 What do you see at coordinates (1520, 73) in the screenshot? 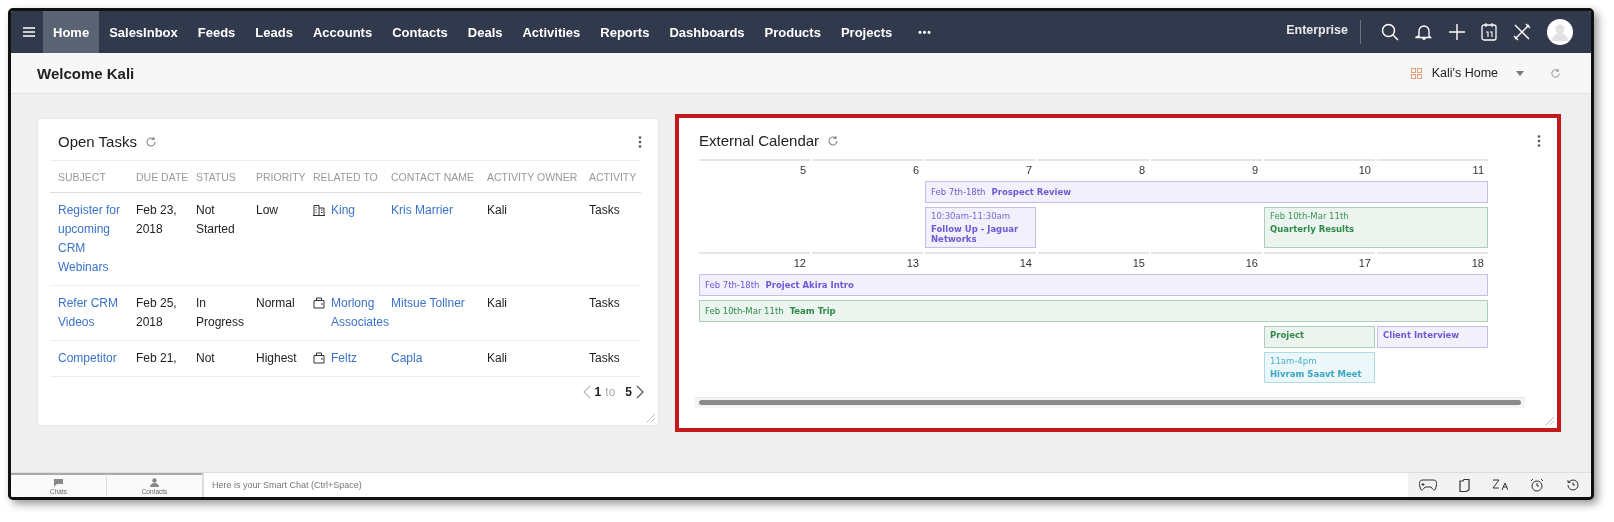
I see `caret-icon` at bounding box center [1520, 73].